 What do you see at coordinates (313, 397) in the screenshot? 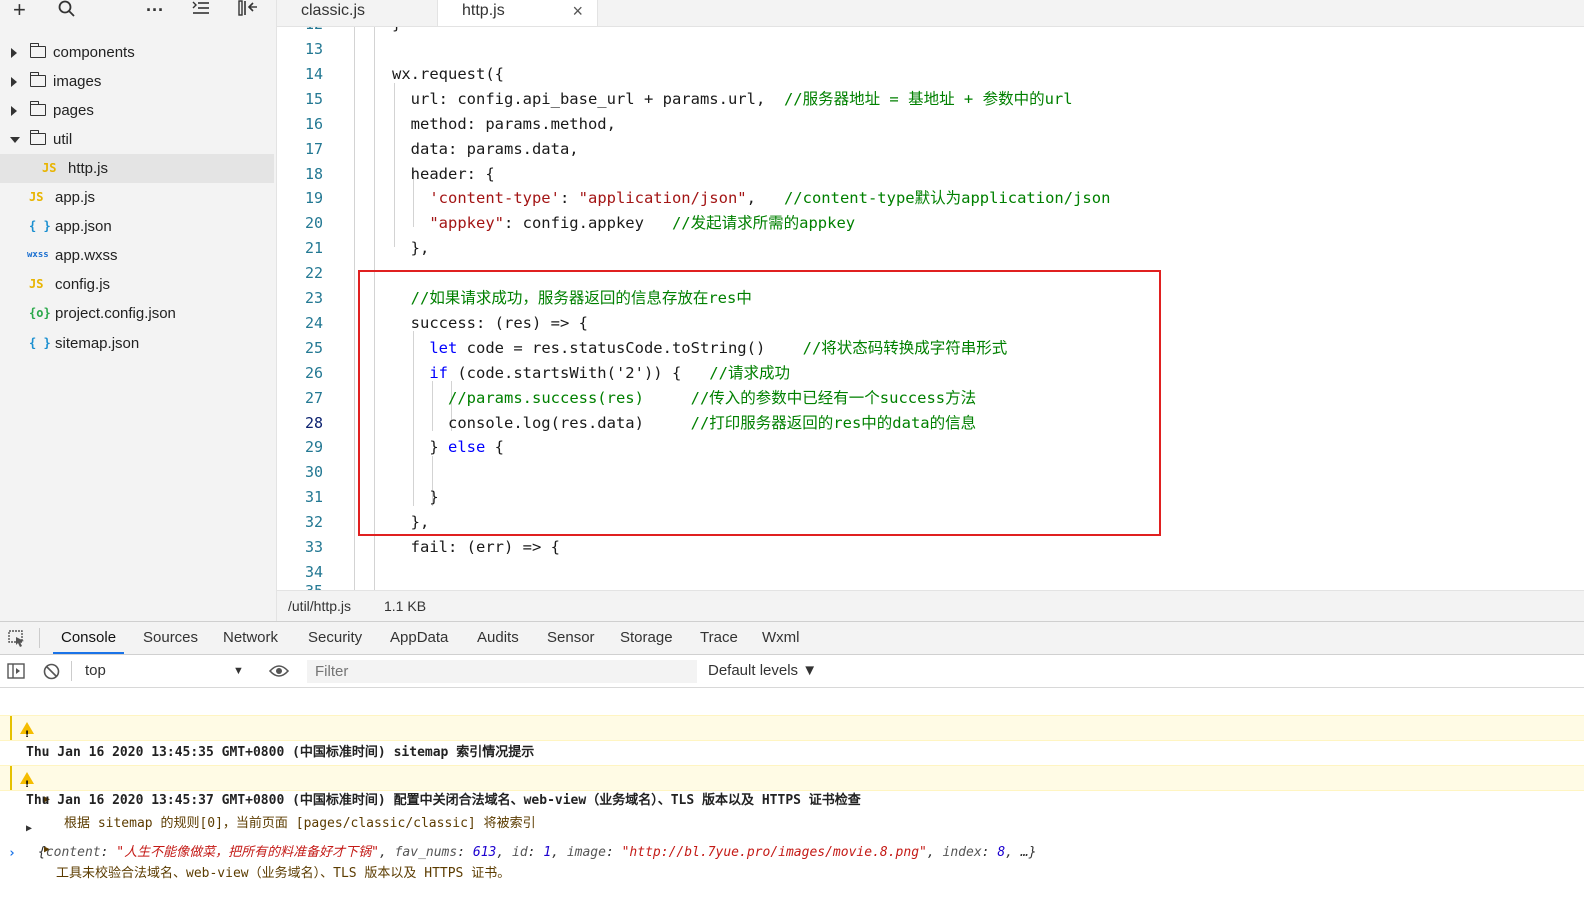
I see `line-number: 27` at bounding box center [313, 397].